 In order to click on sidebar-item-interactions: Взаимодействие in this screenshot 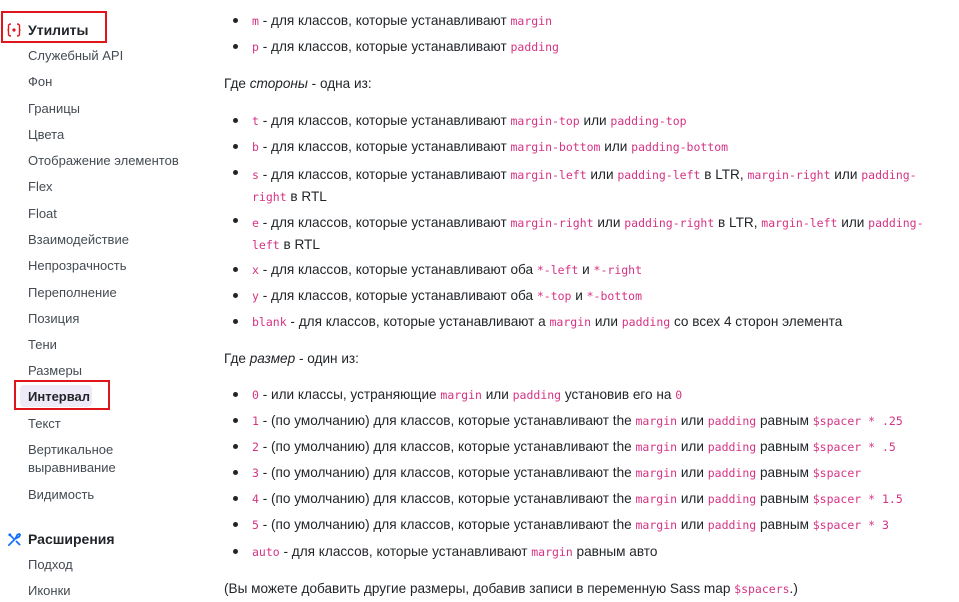, I will do `click(78, 240)`.